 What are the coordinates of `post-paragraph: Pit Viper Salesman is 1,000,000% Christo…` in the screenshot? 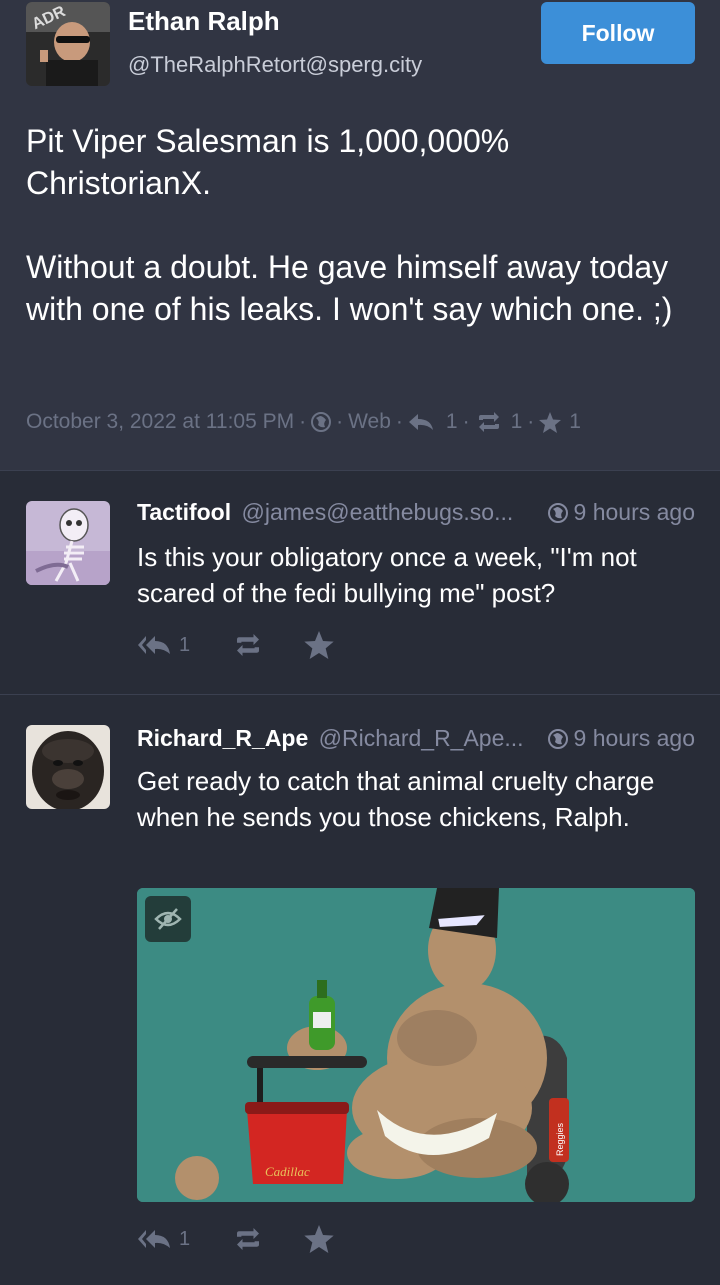 It's located at (268, 162).